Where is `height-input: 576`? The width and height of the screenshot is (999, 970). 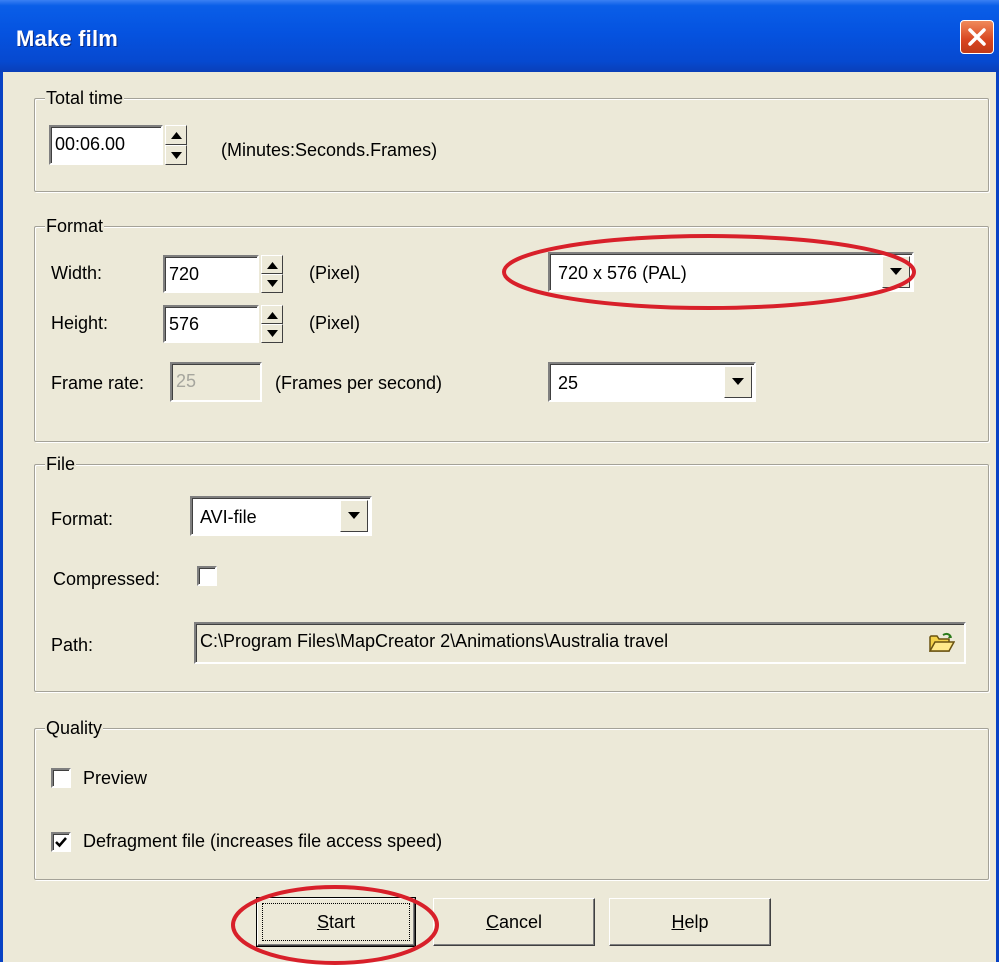 height-input: 576 is located at coordinates (211, 324).